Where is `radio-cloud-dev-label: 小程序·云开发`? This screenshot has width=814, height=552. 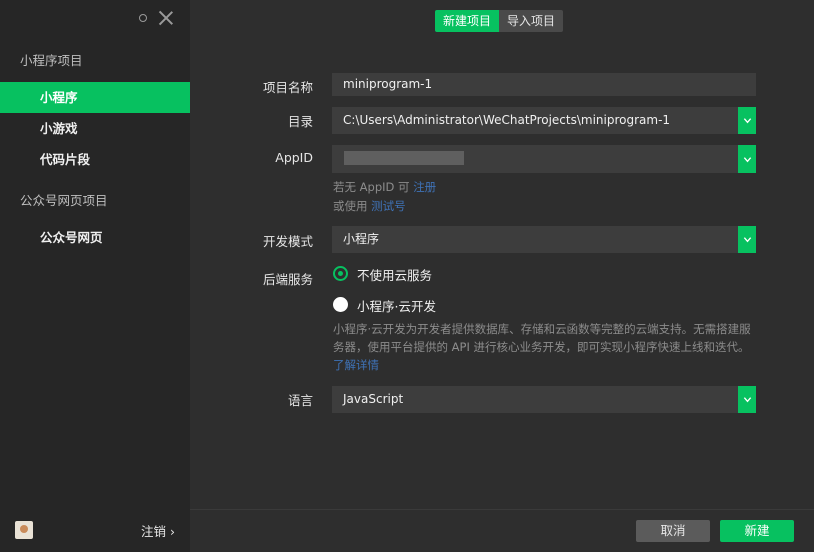
radio-cloud-dev-label: 小程序·云开发 is located at coordinates (396, 305).